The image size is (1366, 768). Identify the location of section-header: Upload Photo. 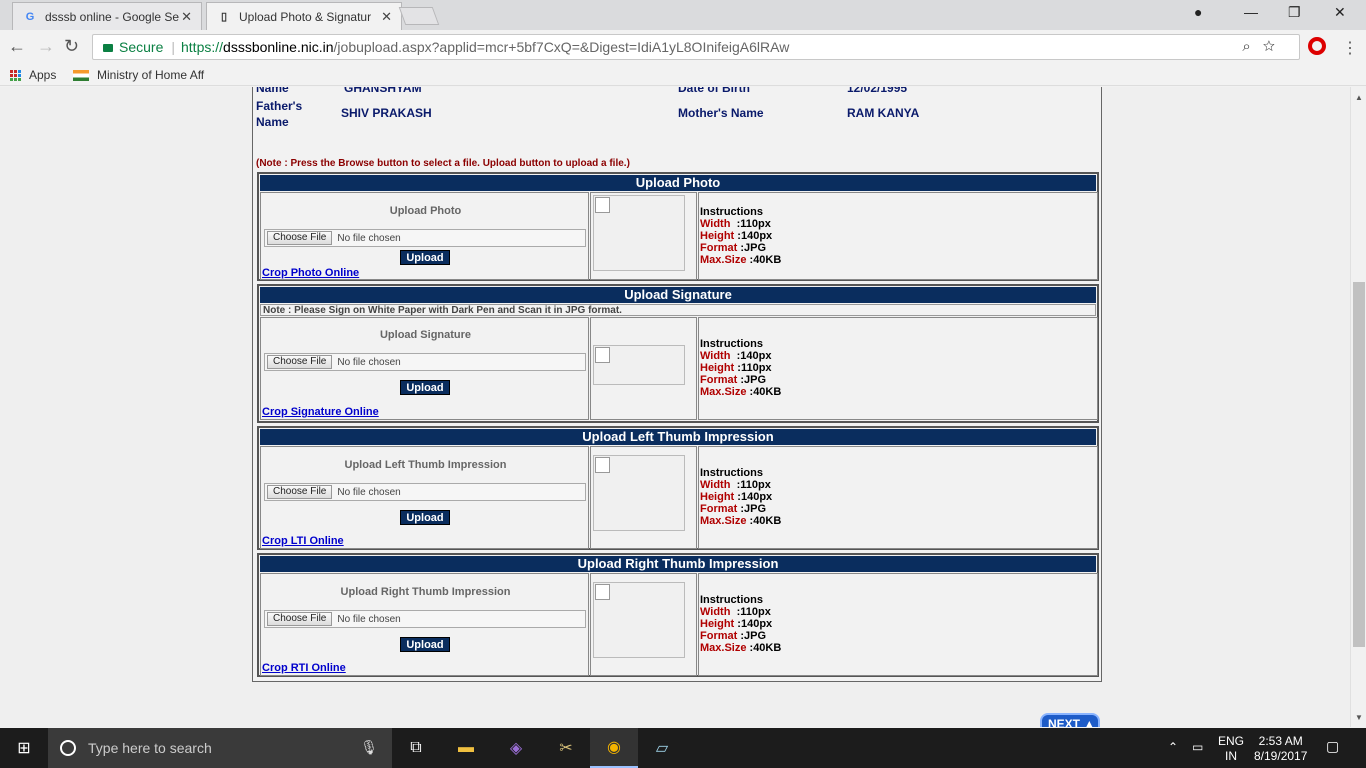
(678, 183).